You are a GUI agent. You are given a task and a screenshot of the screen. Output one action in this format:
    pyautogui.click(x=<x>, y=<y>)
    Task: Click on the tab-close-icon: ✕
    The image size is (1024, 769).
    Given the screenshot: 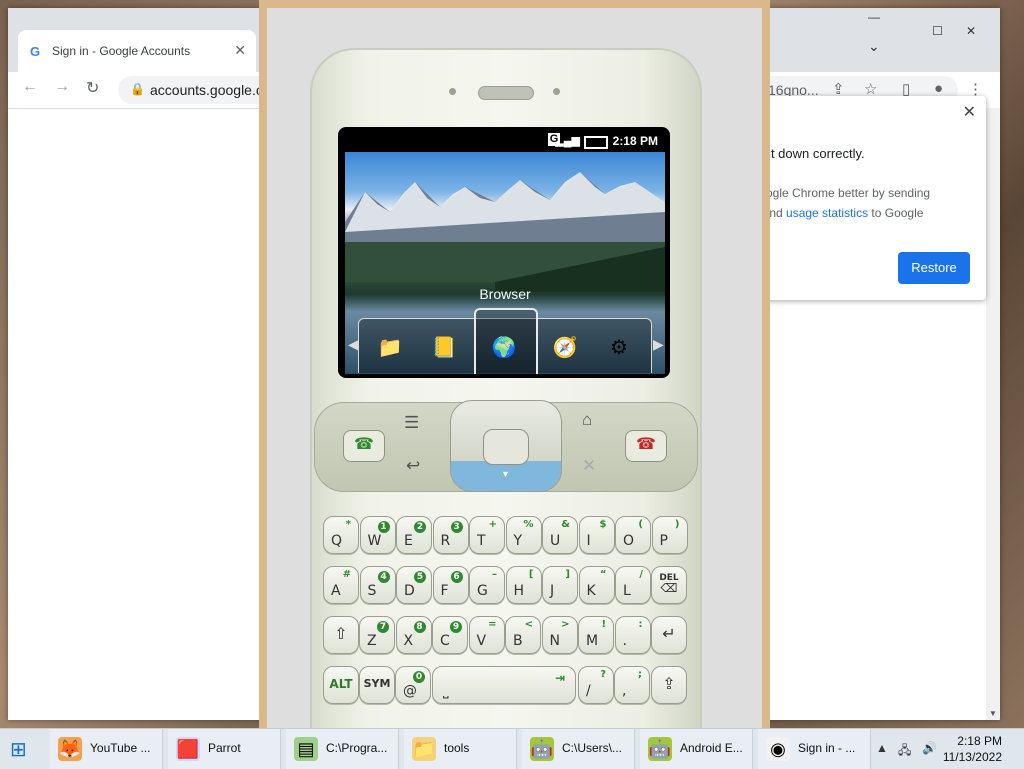 What is the action you would take?
    pyautogui.click(x=240, y=50)
    